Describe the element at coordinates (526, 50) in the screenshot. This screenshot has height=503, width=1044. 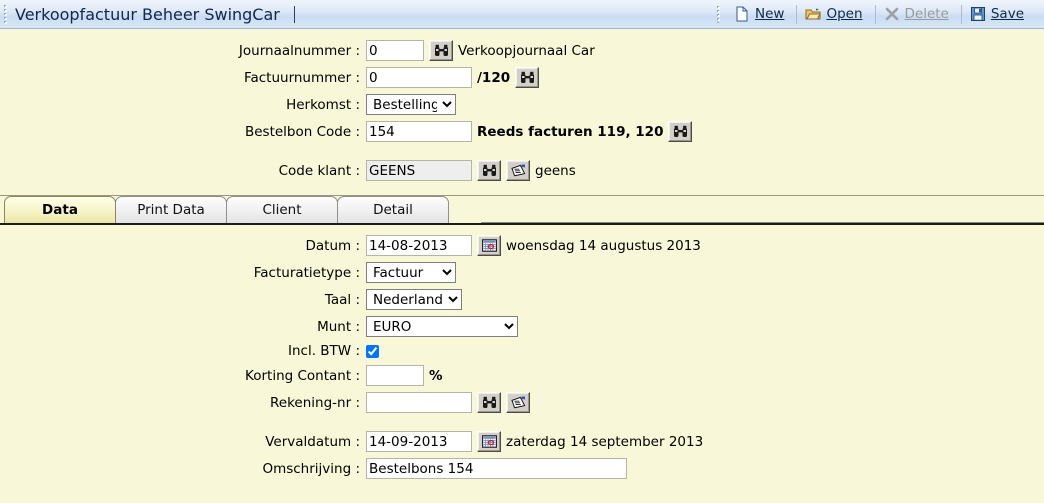
I see `journaalnummer-description: Verkoopjournaal Car` at that location.